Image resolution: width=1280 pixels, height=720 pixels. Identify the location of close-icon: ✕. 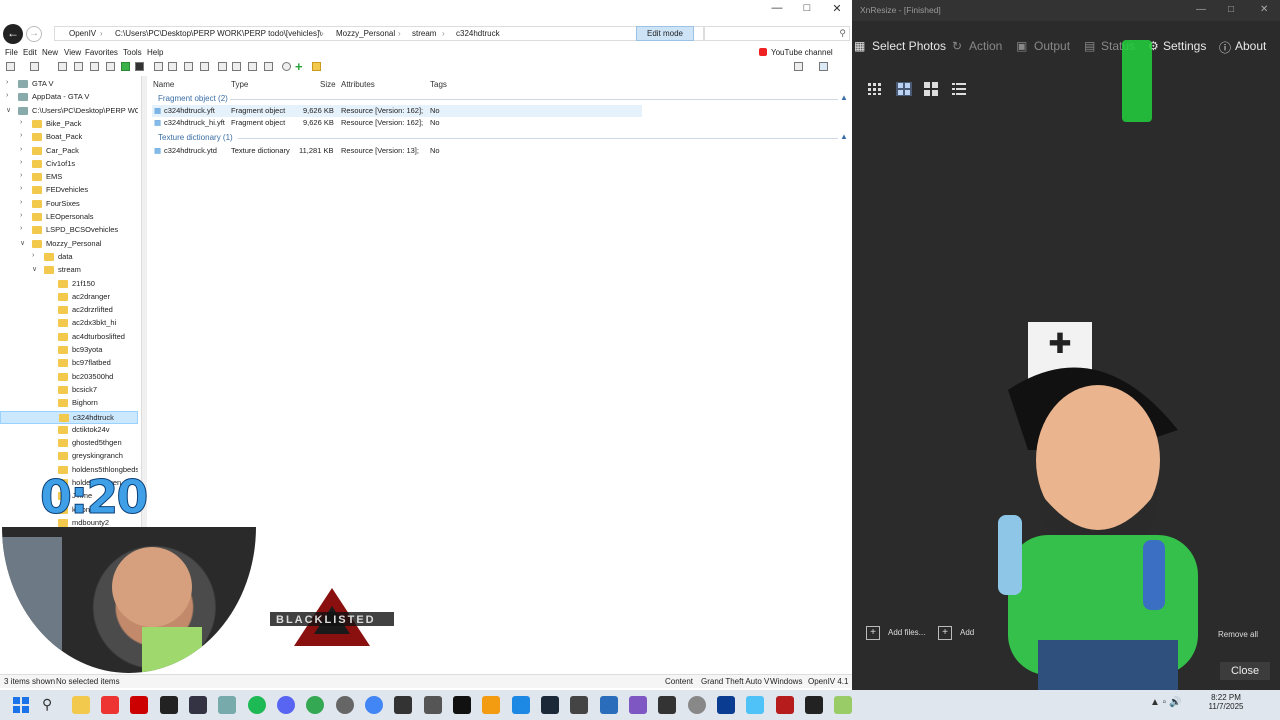
(837, 10).